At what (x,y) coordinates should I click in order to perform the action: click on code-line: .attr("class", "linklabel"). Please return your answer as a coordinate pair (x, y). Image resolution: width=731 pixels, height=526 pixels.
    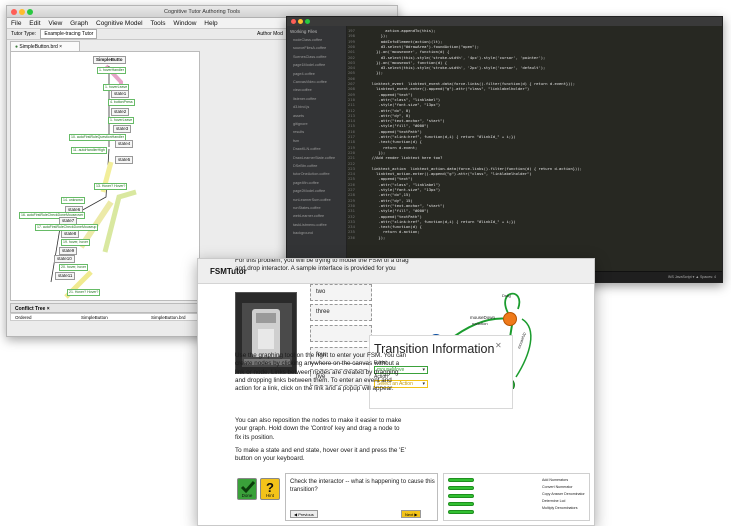
    Looking at the image, I should click on (404, 99).